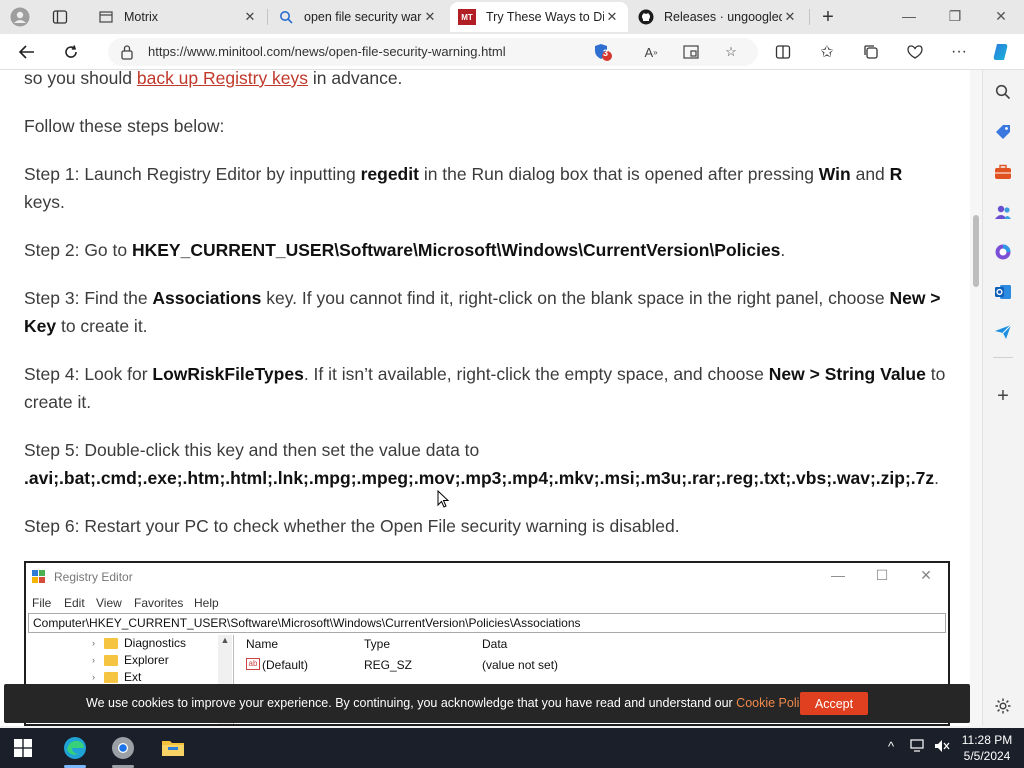  Describe the element at coordinates (870, 174) in the screenshot. I see `text: and` at that location.